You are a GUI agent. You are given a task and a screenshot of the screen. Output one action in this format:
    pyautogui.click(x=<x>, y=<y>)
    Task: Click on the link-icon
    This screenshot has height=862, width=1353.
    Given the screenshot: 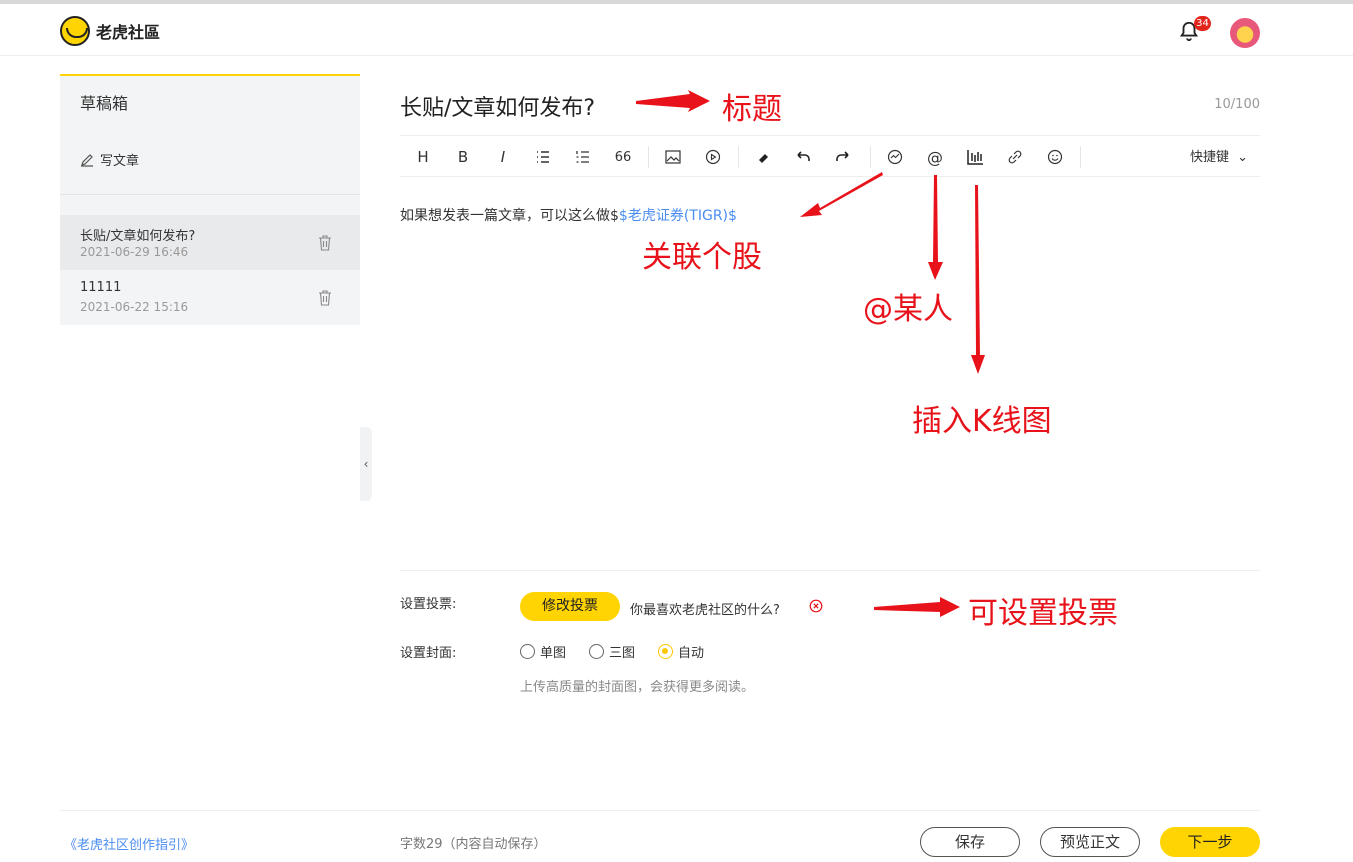 What is the action you would take?
    pyautogui.click(x=1015, y=157)
    